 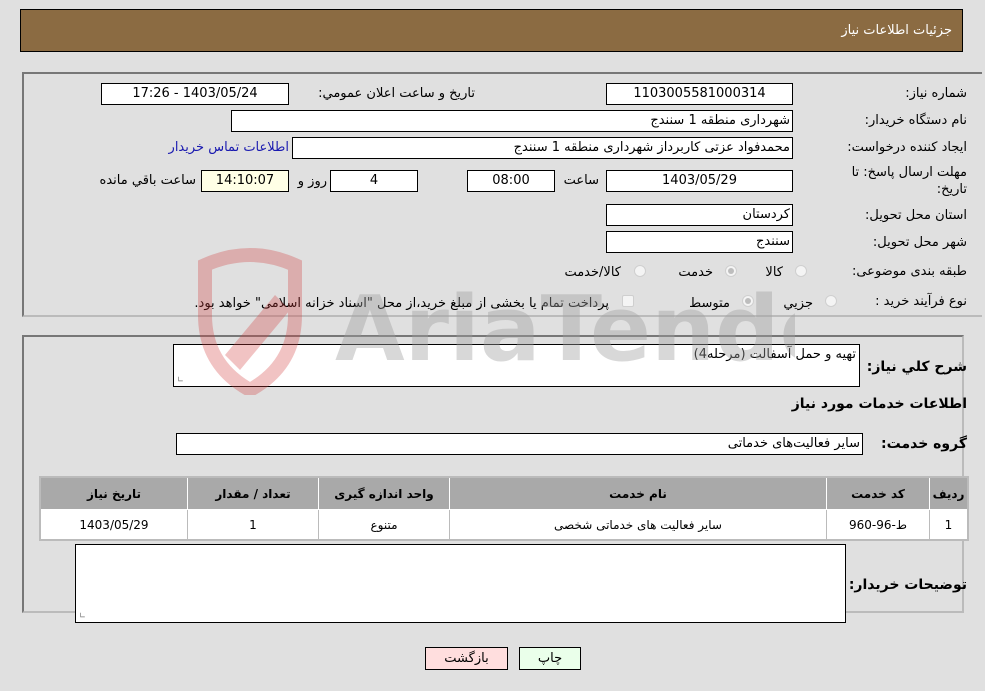 I want to click on service-group-field: سایر فعالیت‌های خدماتی, so click(x=519, y=444).